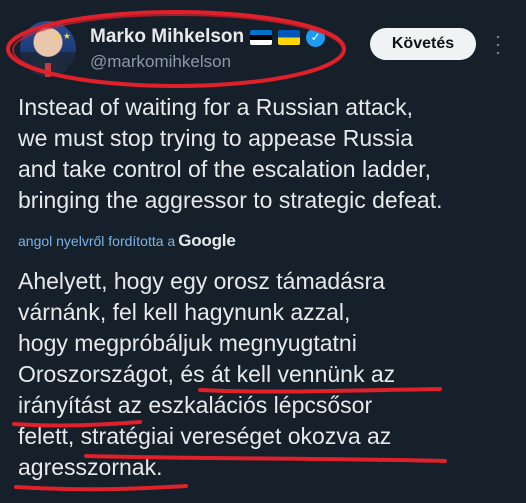 The height and width of the screenshot is (503, 526). I want to click on translated-line: irányítást az eszkalációs lépcsősor, so click(195, 405).